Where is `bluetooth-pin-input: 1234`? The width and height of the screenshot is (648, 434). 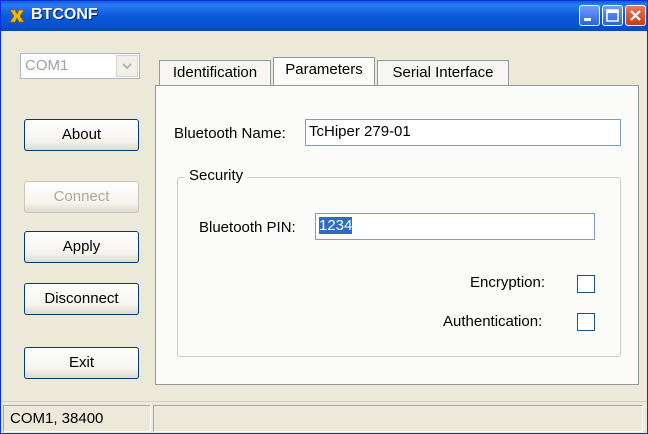 bluetooth-pin-input: 1234 is located at coordinates (455, 226).